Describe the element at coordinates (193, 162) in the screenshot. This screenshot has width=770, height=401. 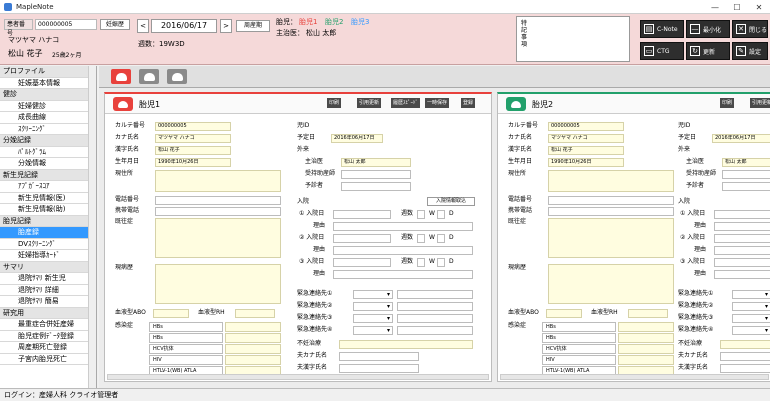
I see `birth-field: 1990年10月26日` at that location.